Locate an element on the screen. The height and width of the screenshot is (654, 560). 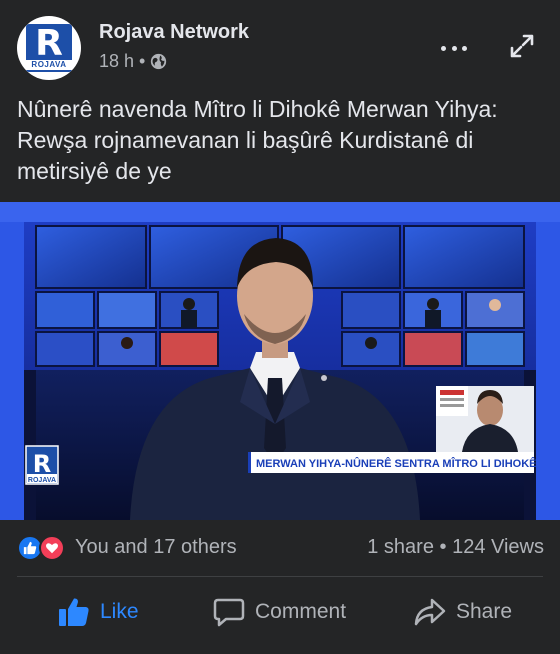
globe-icon is located at coordinates (159, 61).